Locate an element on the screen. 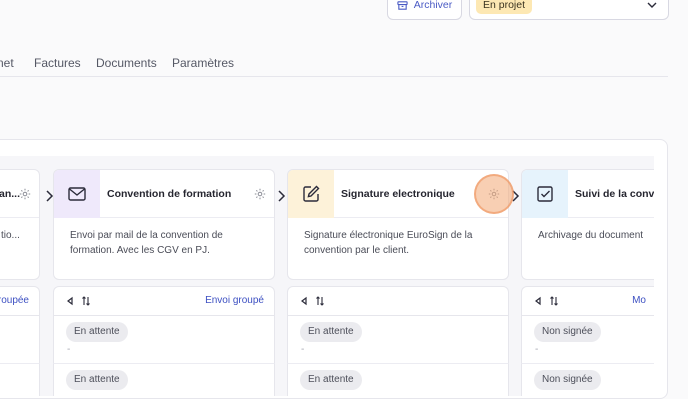 This screenshot has width=688, height=399. step-description: Archivage du document is located at coordinates (591, 235).